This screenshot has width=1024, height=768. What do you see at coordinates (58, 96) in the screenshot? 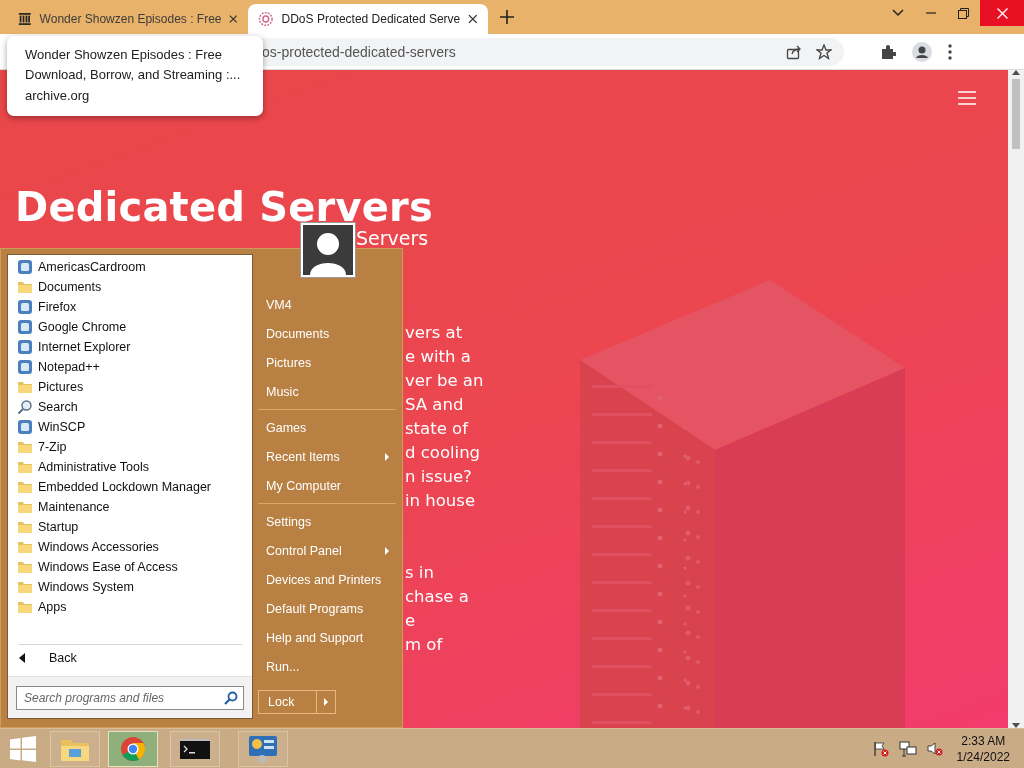
I see `tooltip-domain: archive.org` at bounding box center [58, 96].